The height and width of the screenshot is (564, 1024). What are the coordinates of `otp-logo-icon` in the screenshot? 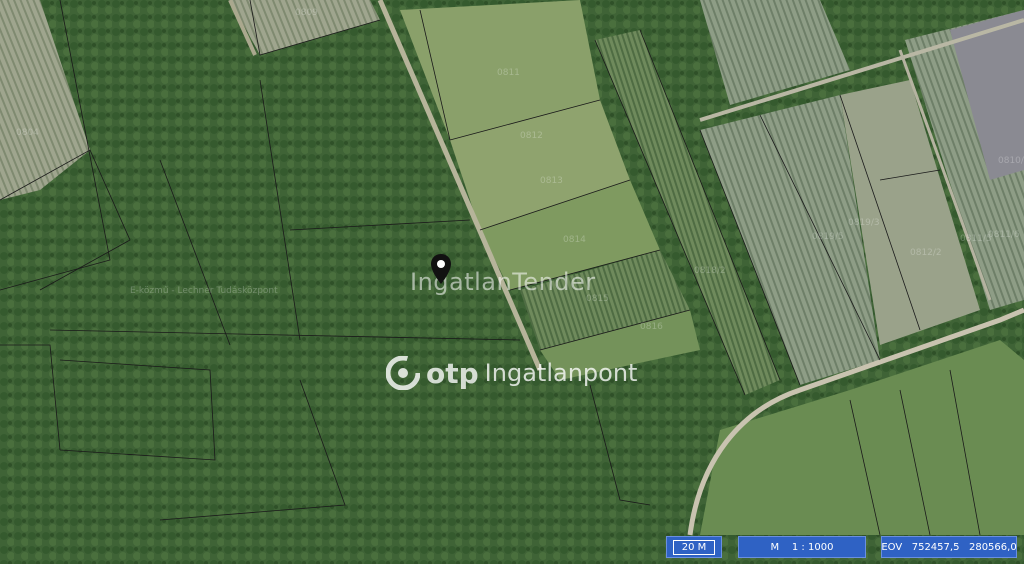 It's located at (403, 373).